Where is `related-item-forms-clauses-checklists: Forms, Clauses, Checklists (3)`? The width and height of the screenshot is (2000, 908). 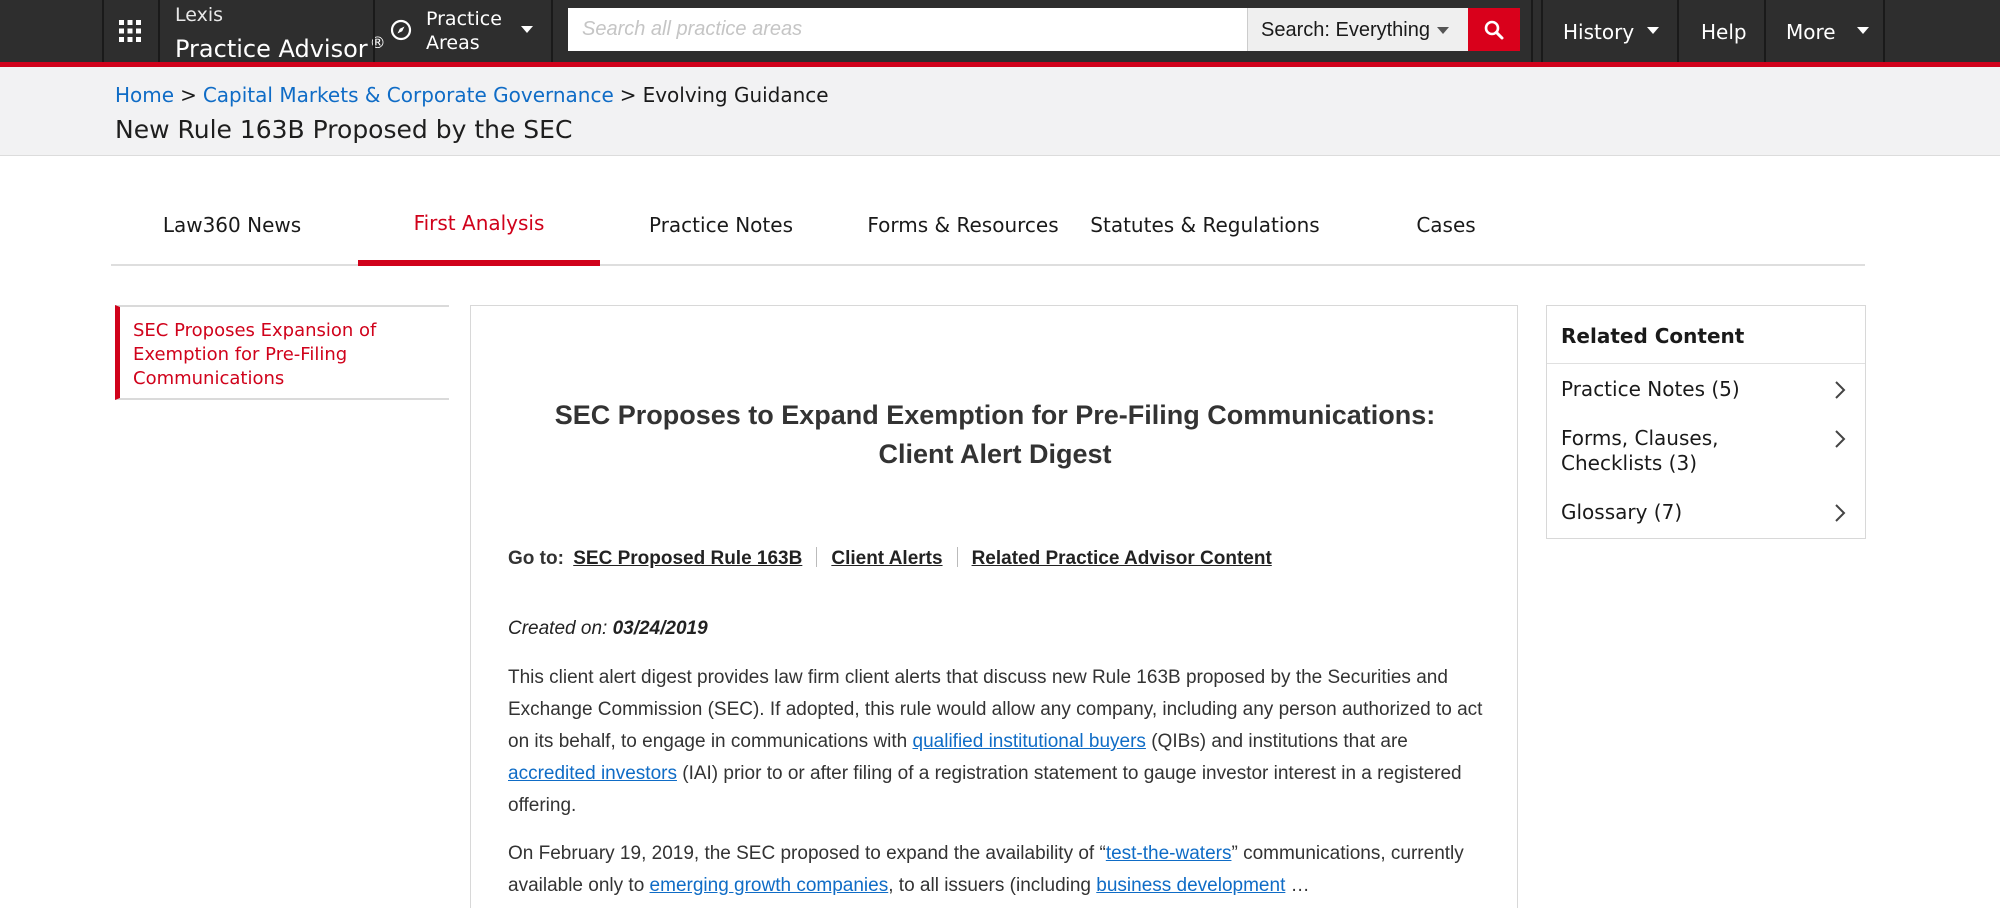 related-item-forms-clauses-checklists: Forms, Clauses, Checklists (3) is located at coordinates (1706, 452).